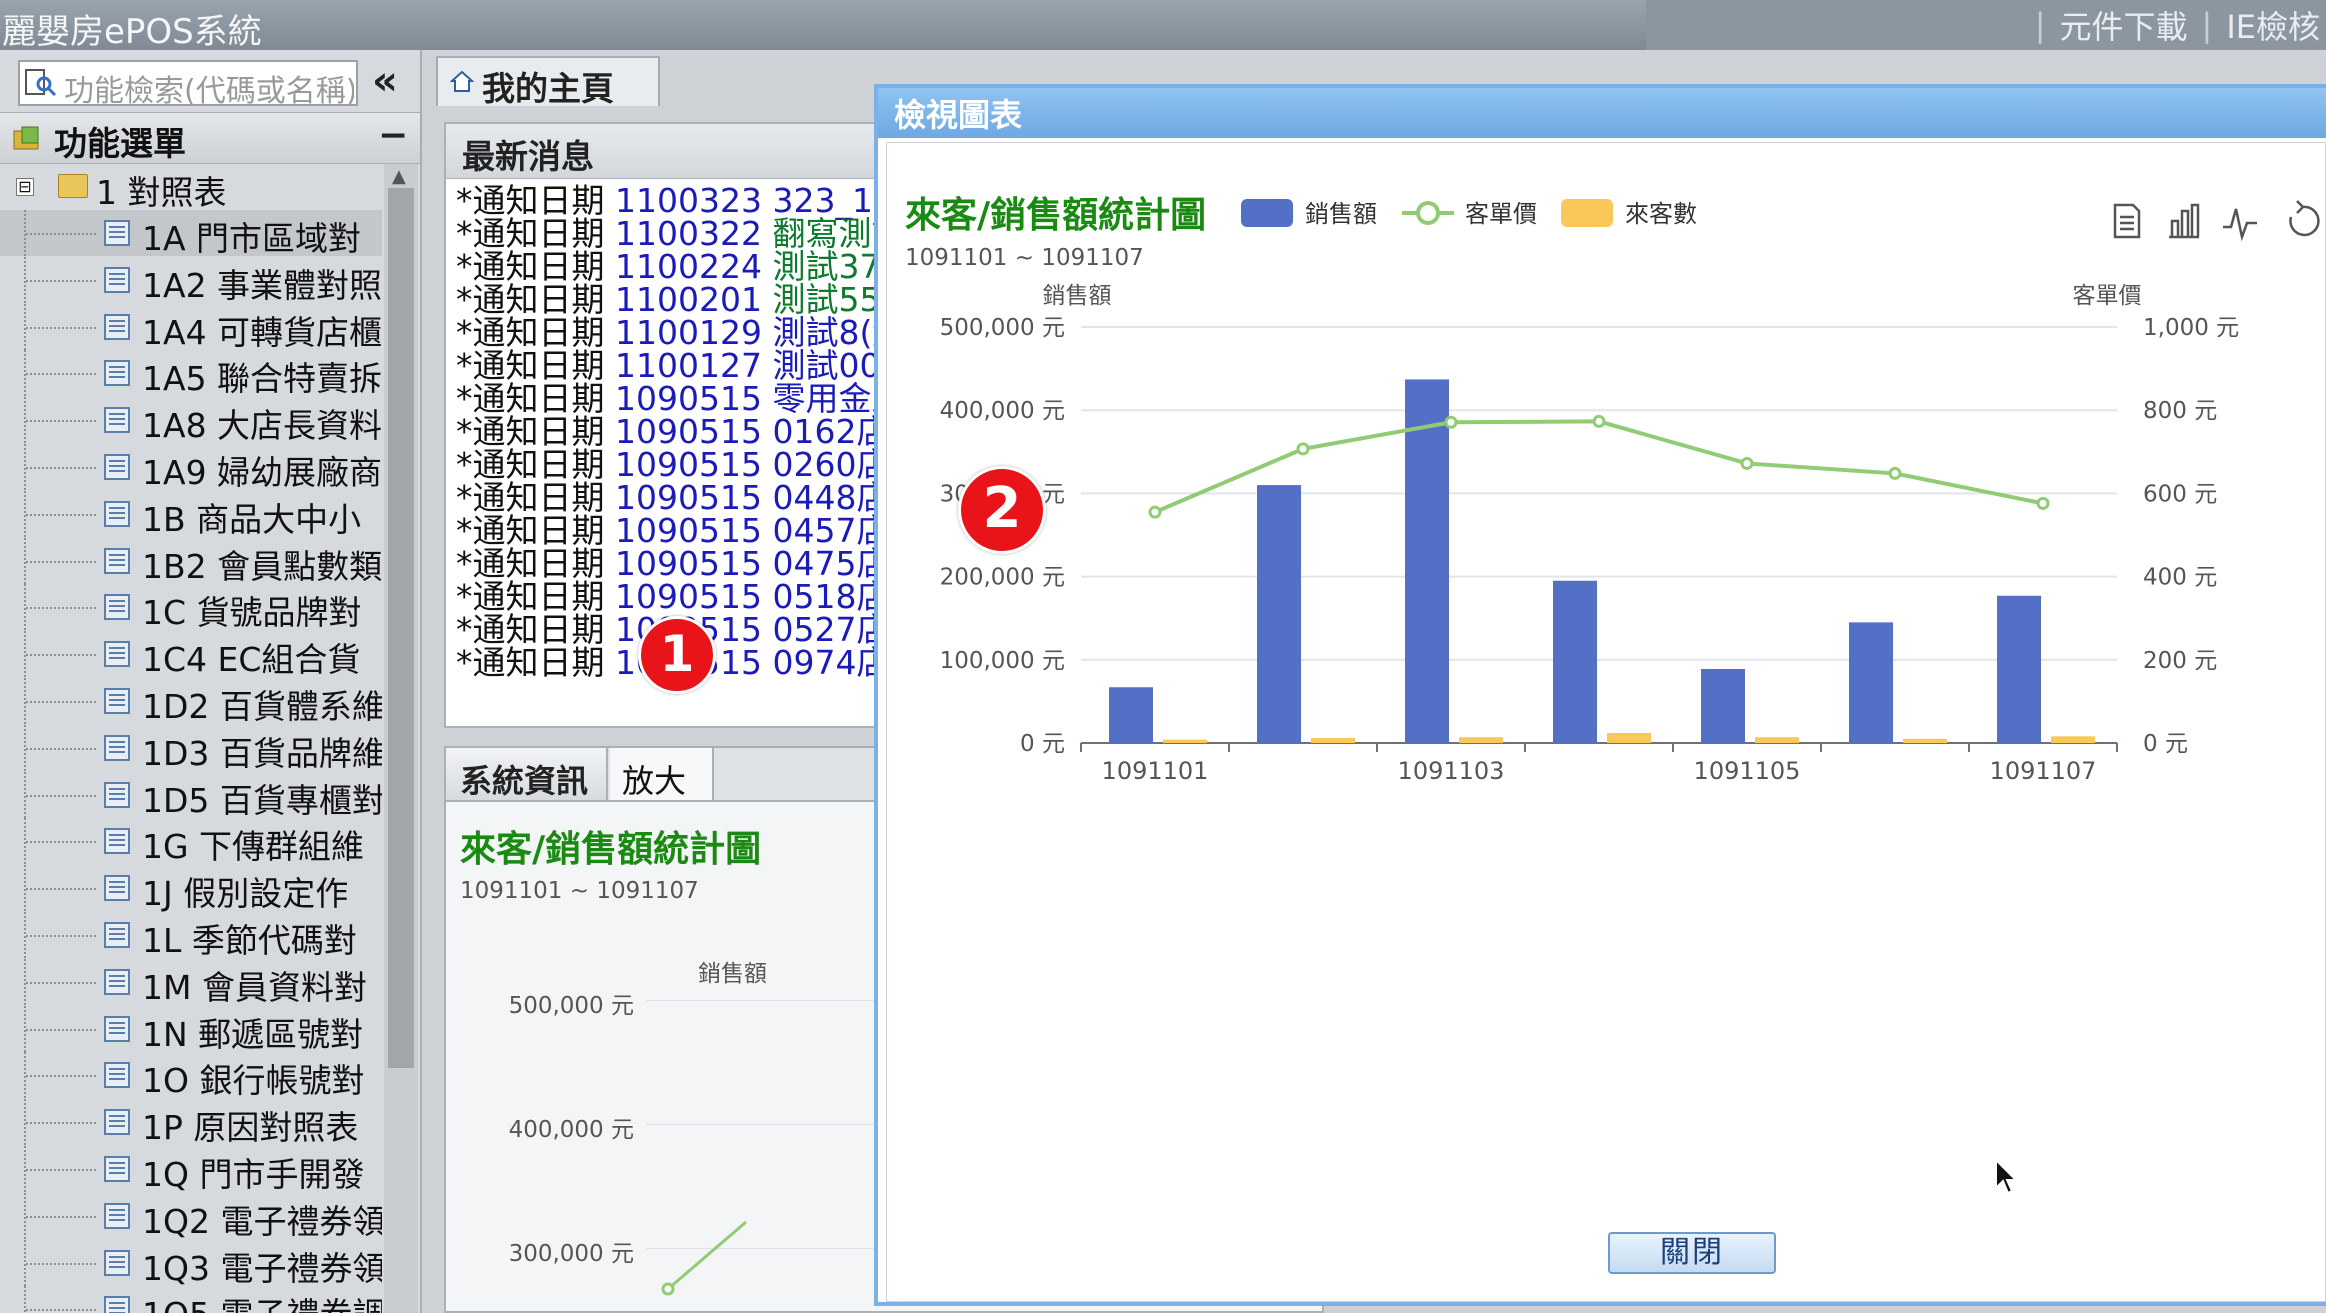 The height and width of the screenshot is (1313, 2326). Describe the element at coordinates (691, 266) in the screenshot. I see `news-item: *通知日期 1100224 測試37(紛` at that location.